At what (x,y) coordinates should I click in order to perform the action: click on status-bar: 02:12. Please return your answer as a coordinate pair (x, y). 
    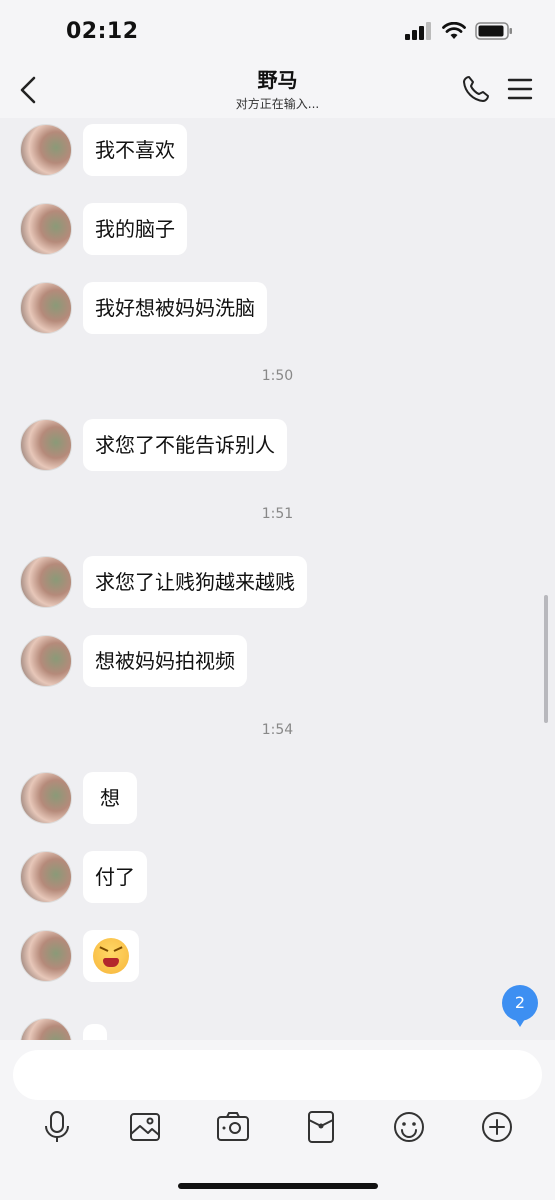
    Looking at the image, I should click on (277, 31).